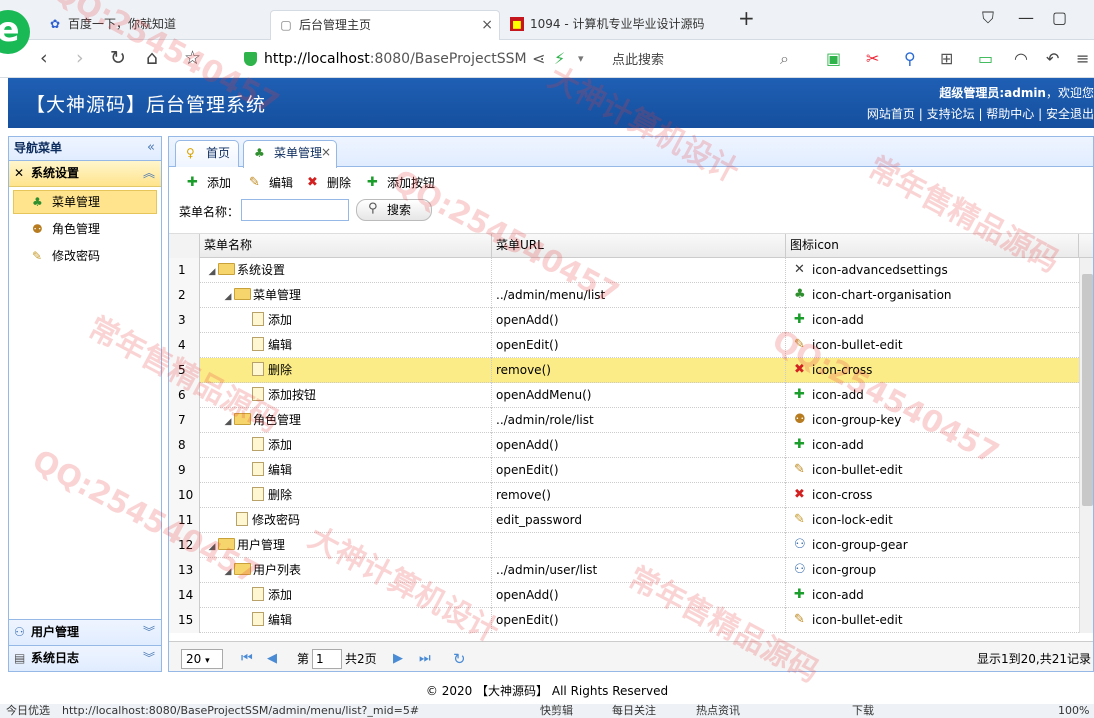 The width and height of the screenshot is (1094, 718). I want to click on menu-name-cell: ◢ 用户列表, so click(346, 570).